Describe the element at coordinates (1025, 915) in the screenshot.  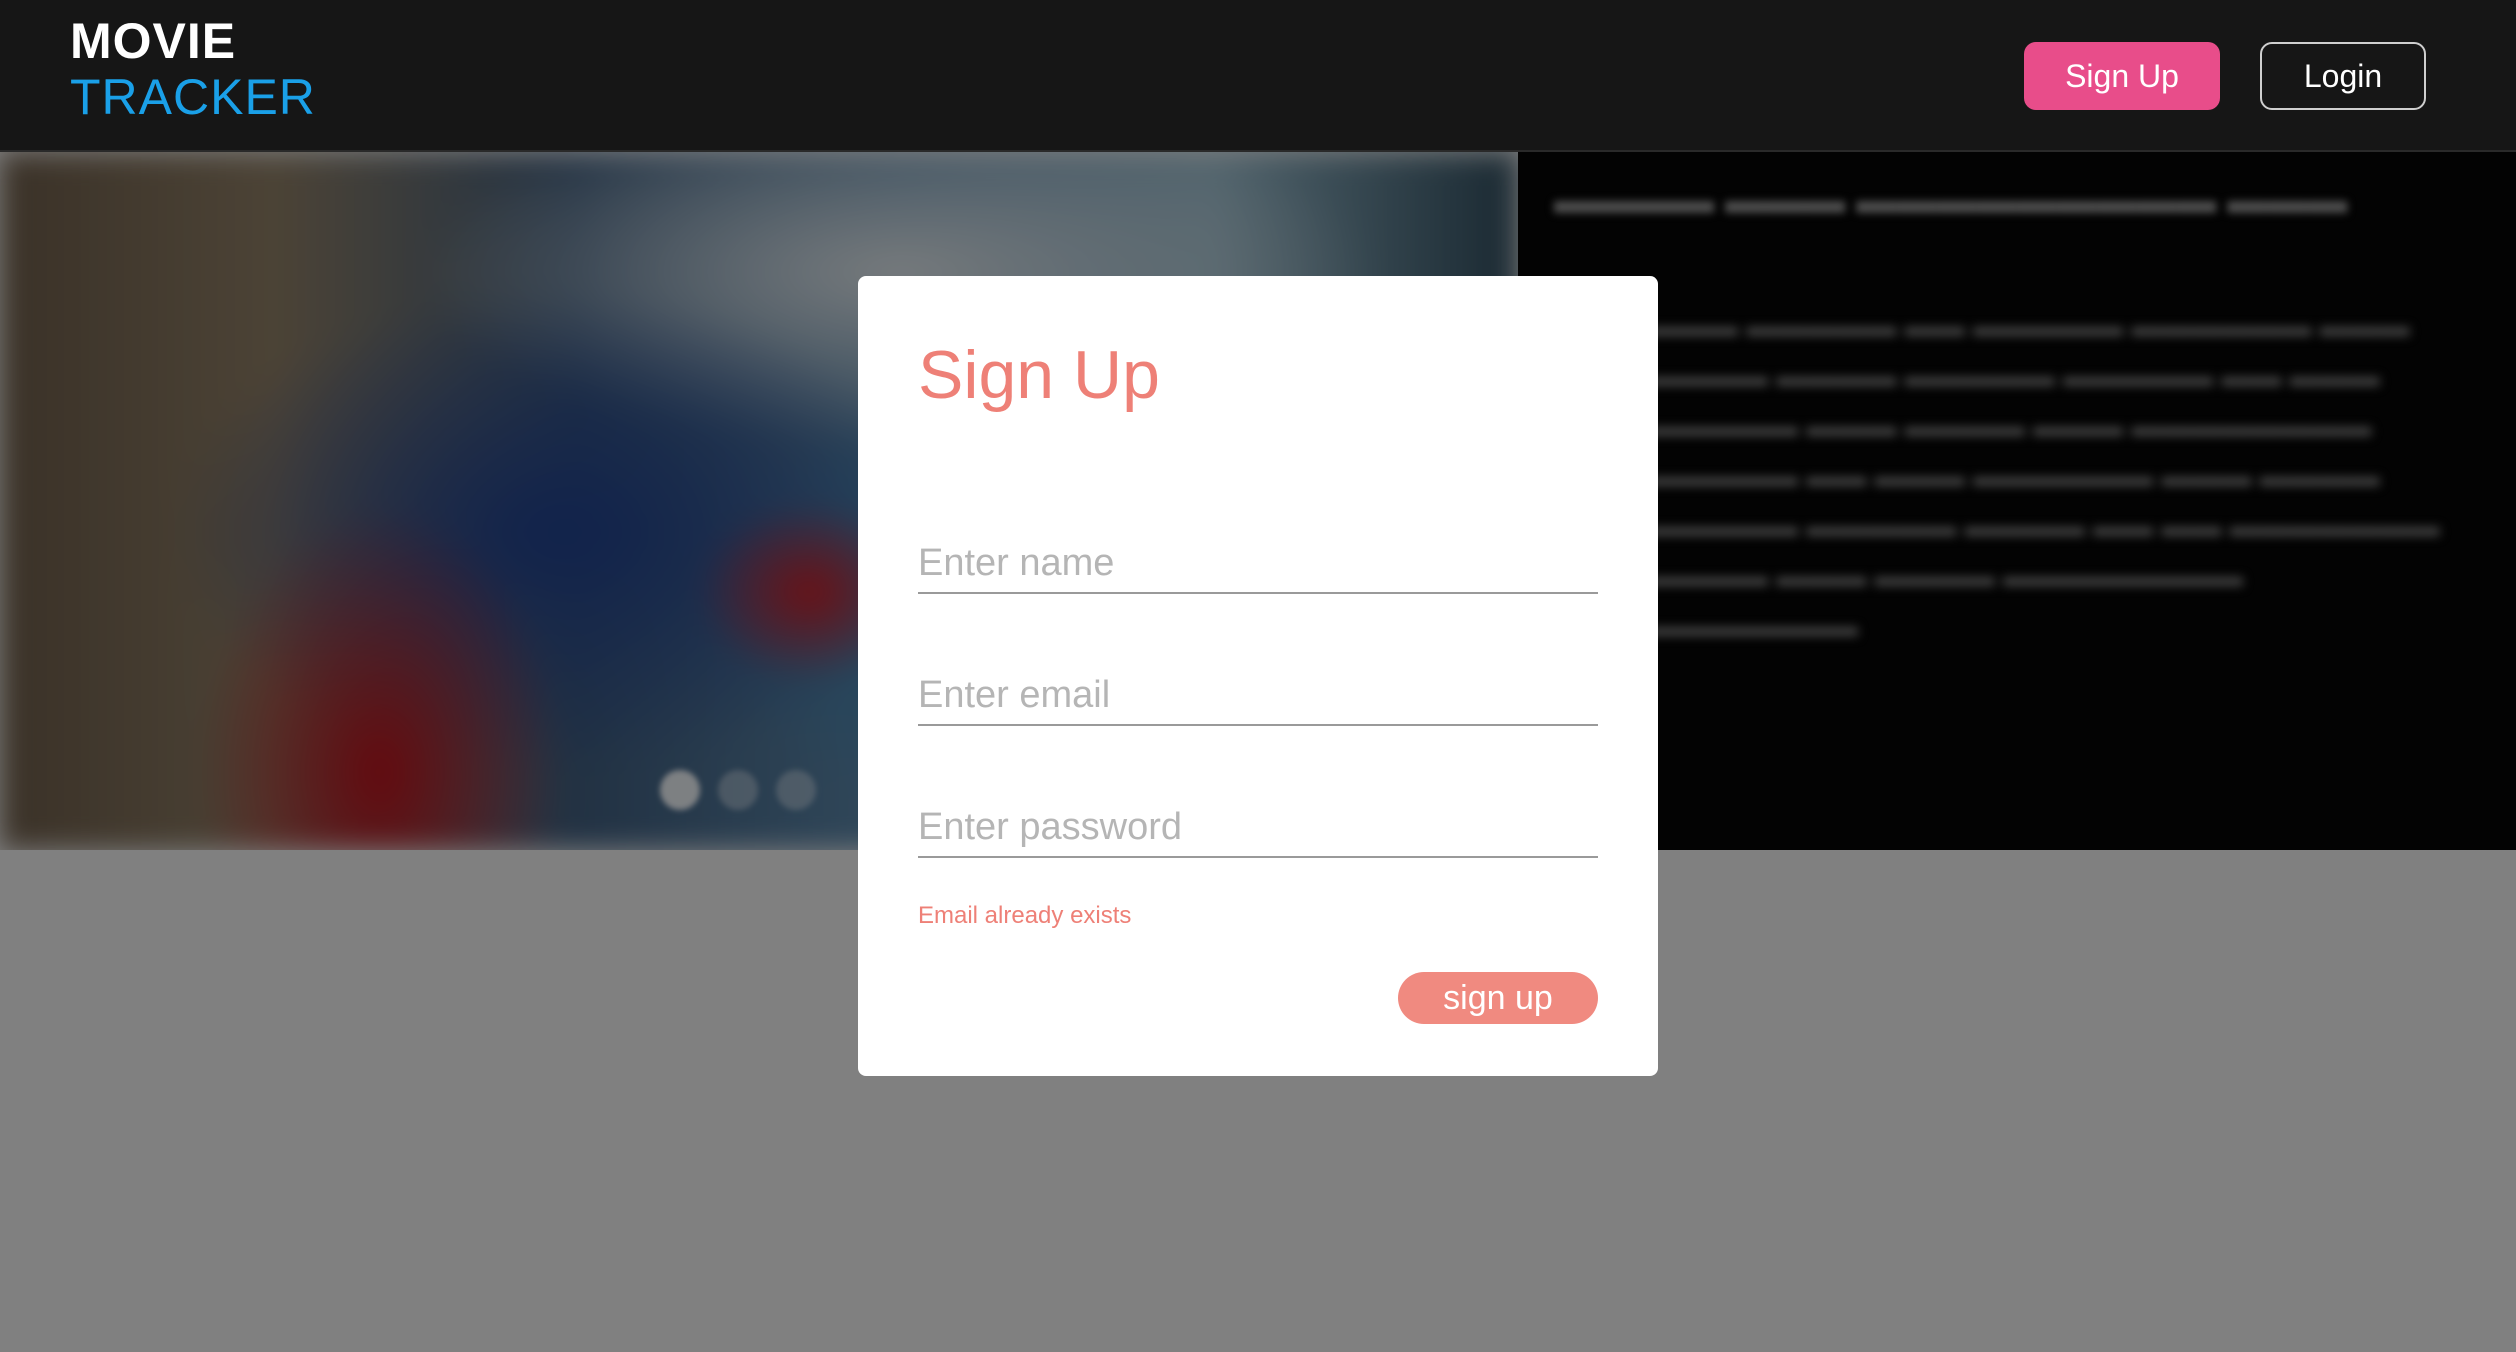
I see `error-message: Email already exists` at that location.